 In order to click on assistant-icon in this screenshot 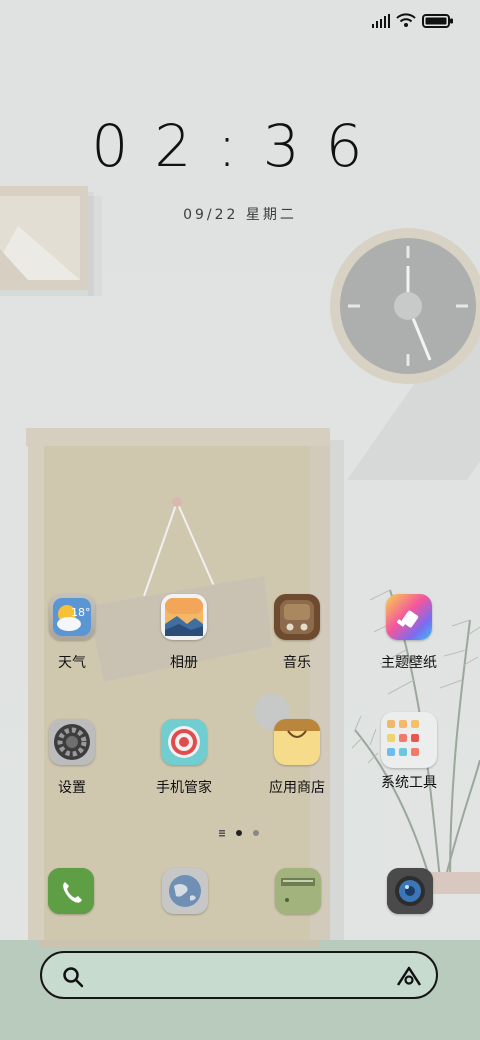, I will do `click(409, 978)`.